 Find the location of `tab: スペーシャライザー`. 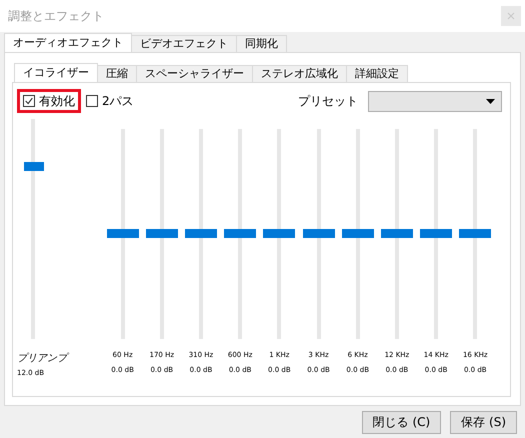

tab: スペーシャライザー is located at coordinates (194, 73).